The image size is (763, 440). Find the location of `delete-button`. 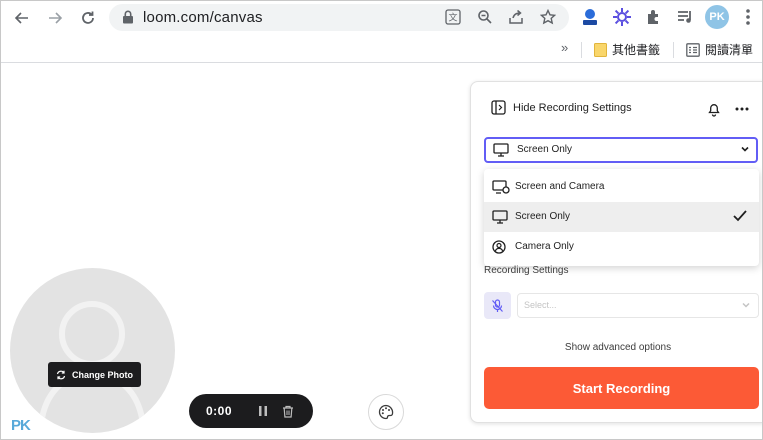

delete-button is located at coordinates (288, 411).